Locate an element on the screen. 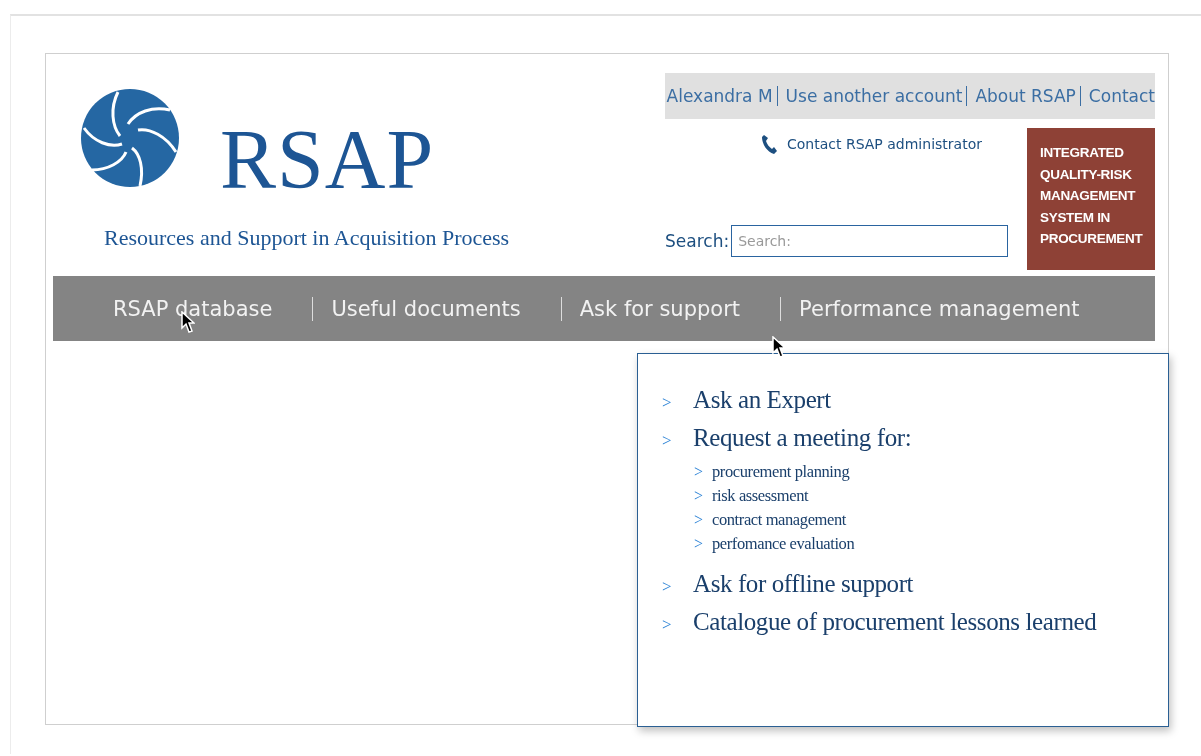 The height and width of the screenshot is (756, 1201). phone-icon is located at coordinates (769, 144).